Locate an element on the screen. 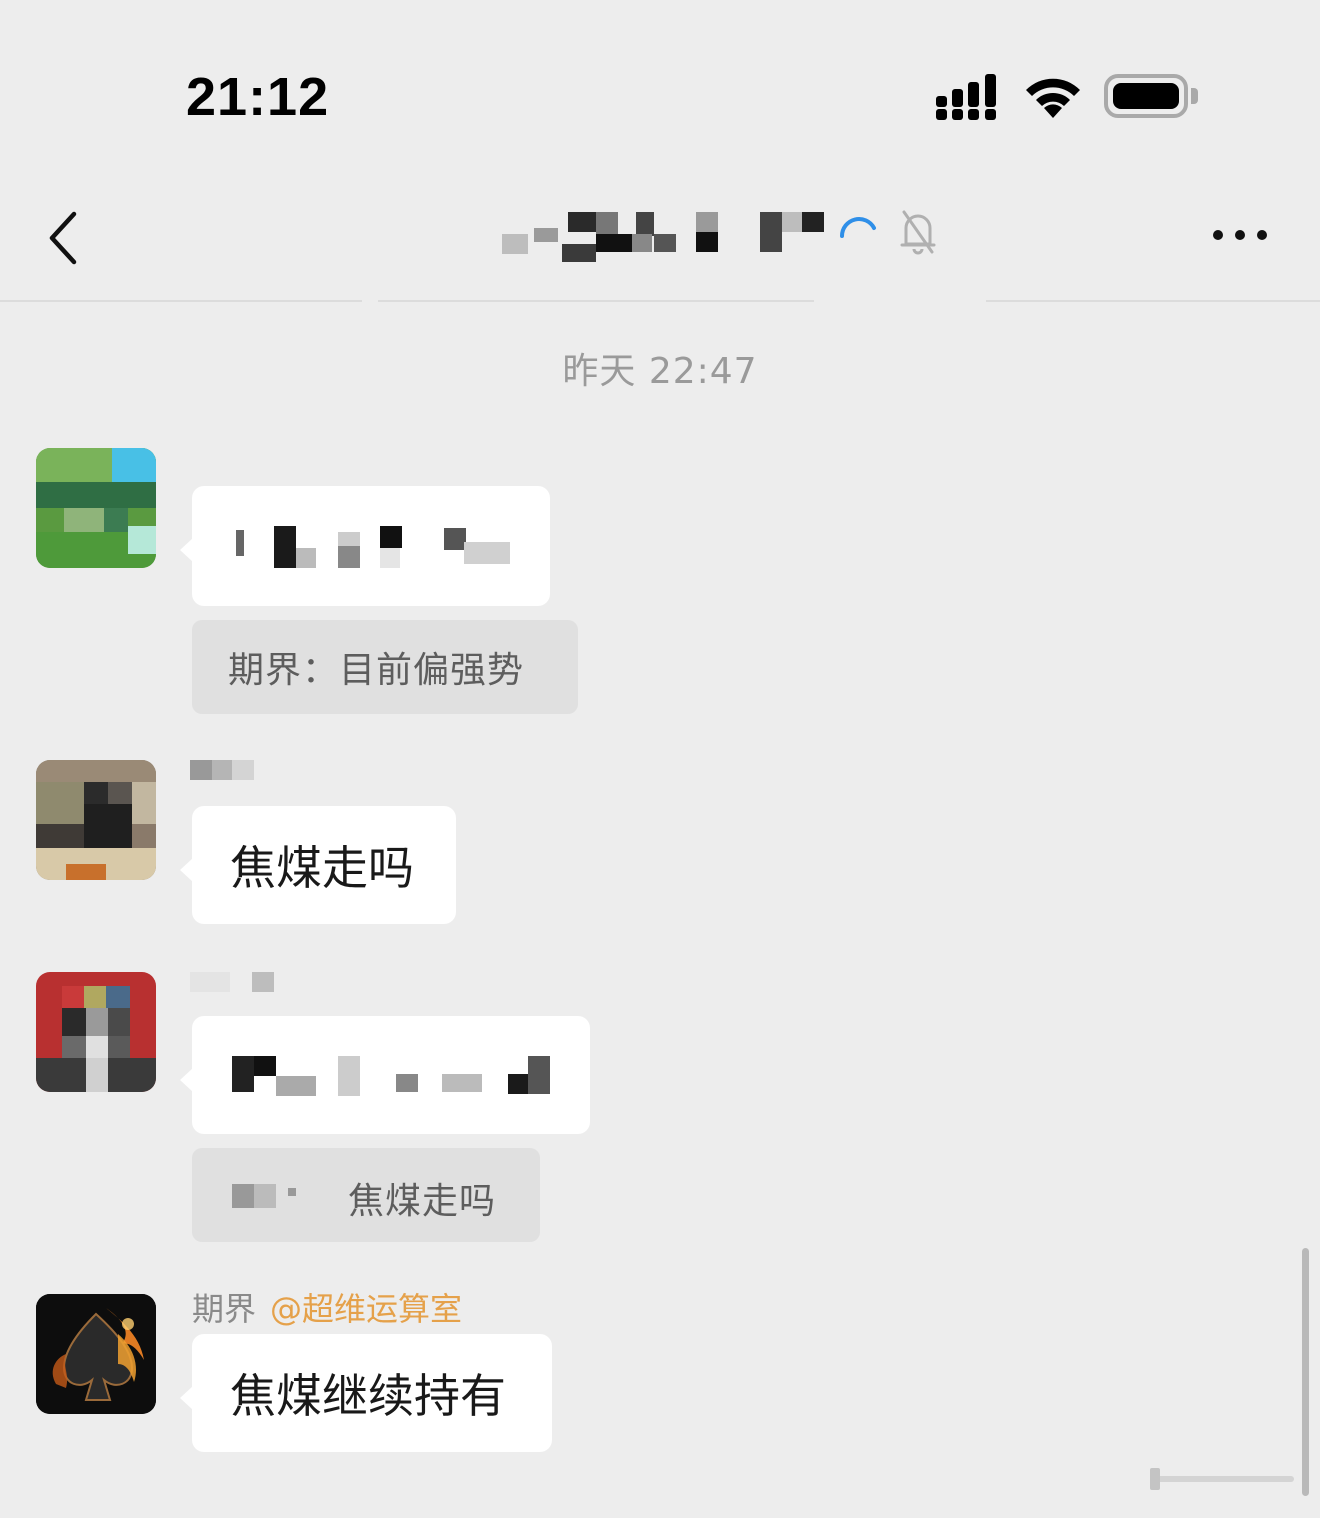  status-time: 21:12 is located at coordinates (258, 97).